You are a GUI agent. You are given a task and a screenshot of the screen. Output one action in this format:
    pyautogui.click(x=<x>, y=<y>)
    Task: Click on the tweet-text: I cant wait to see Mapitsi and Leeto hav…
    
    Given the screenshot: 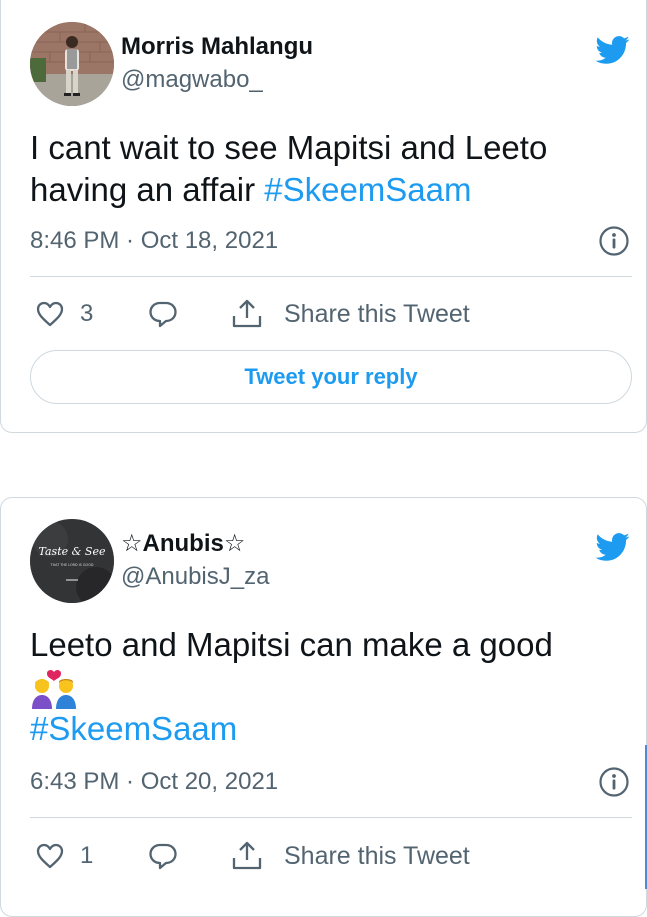 What is the action you would take?
    pyautogui.click(x=323, y=169)
    